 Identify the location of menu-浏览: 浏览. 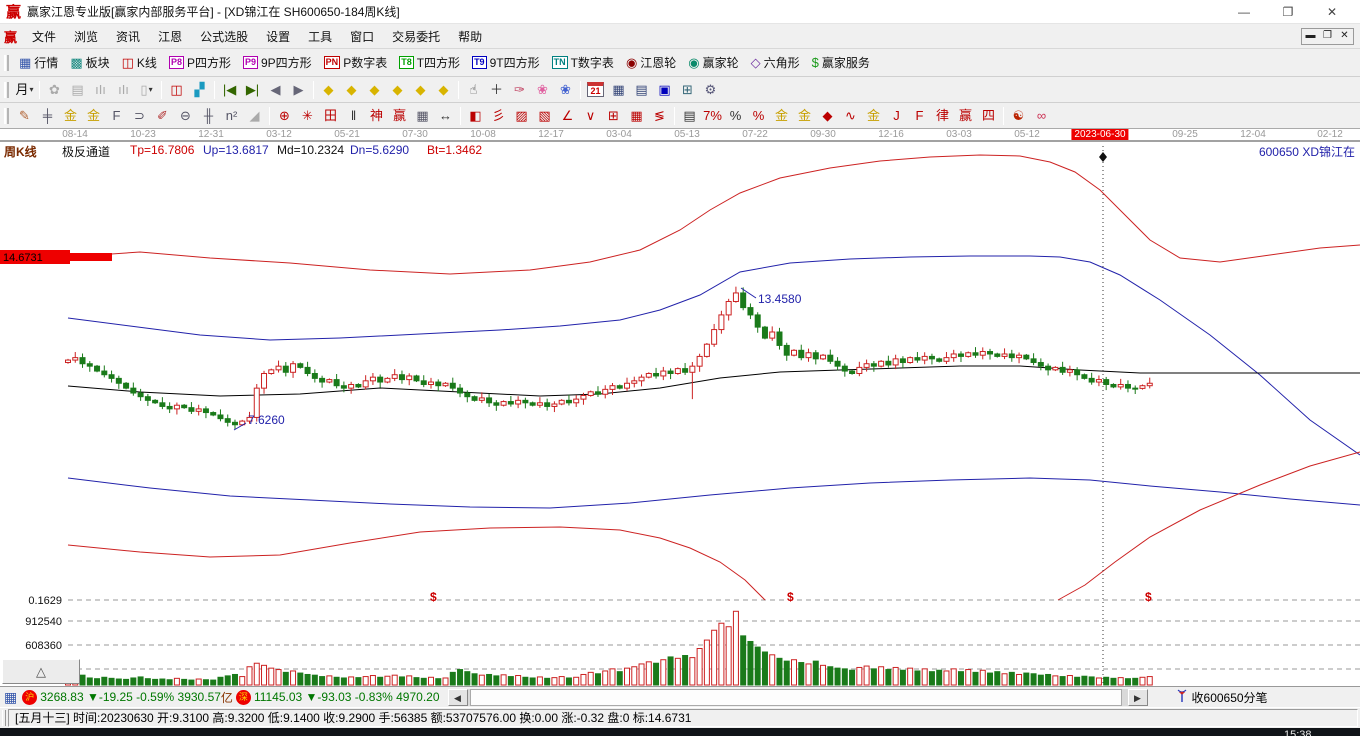
(86, 36).